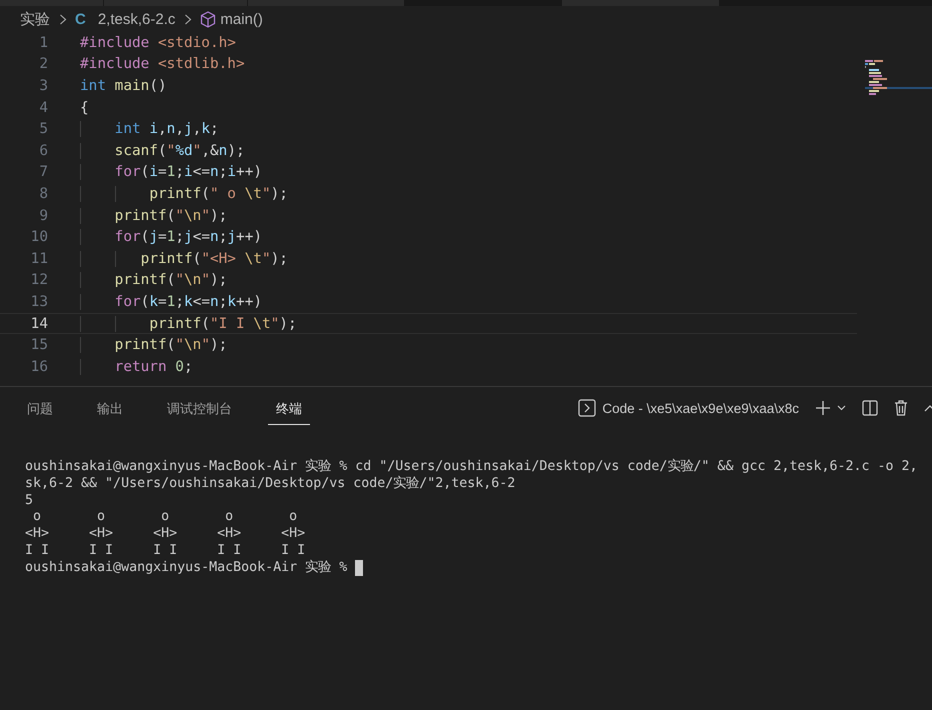 This screenshot has width=932, height=710. What do you see at coordinates (39, 324) in the screenshot?
I see `line-number: 14` at bounding box center [39, 324].